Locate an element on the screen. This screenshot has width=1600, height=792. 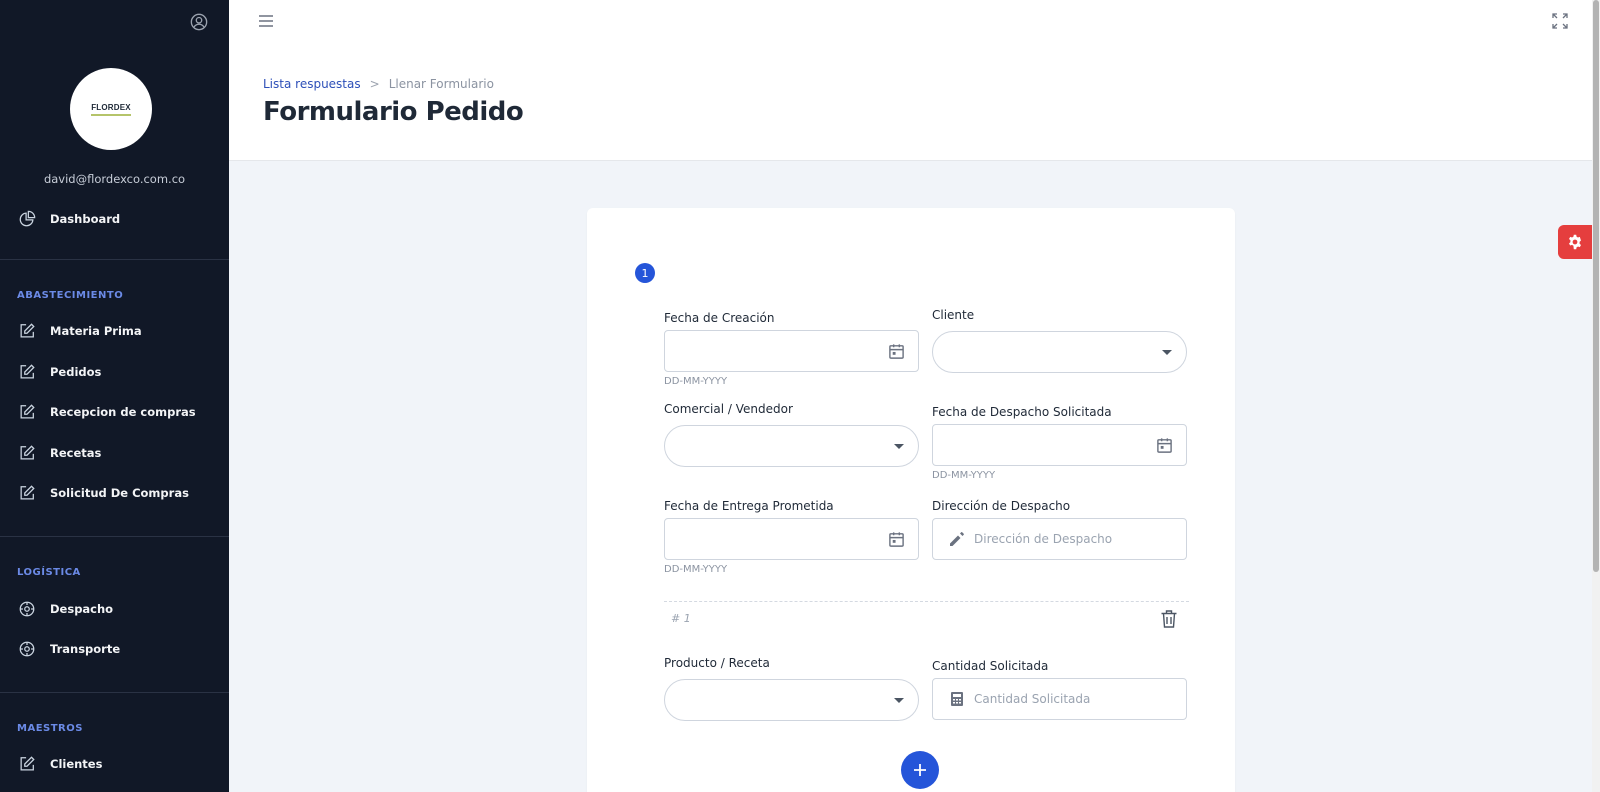
fecha-despacho-hint: DD-MM-YYYY is located at coordinates (964, 475).